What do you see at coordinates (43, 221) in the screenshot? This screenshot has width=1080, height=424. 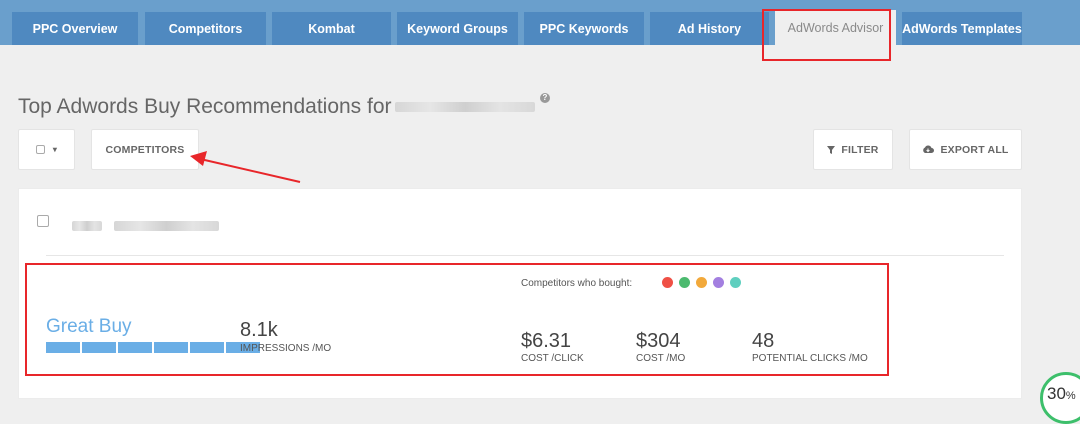 I see `row-checkbox` at bounding box center [43, 221].